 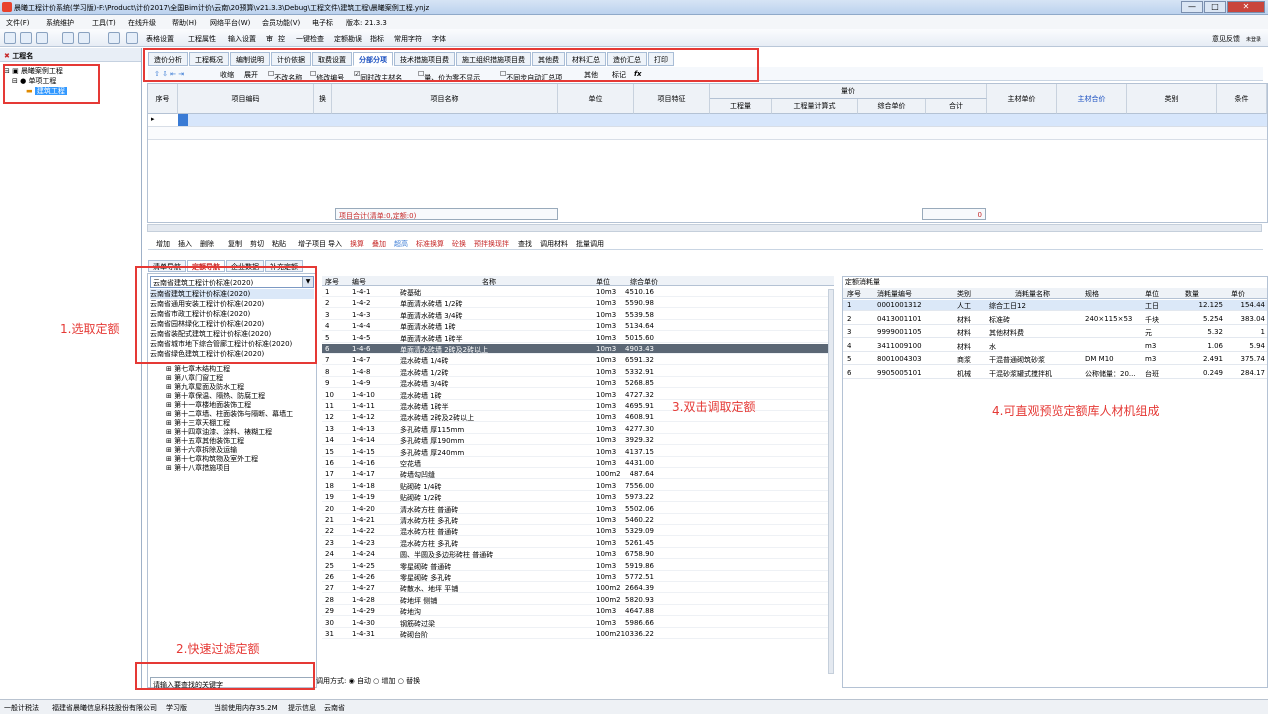 I want to click on resource-row: 5 8001004303 商浆 干混普通砌筑砂浆 DM M10 m3 2.491 375.74, so click(x=1055, y=359).